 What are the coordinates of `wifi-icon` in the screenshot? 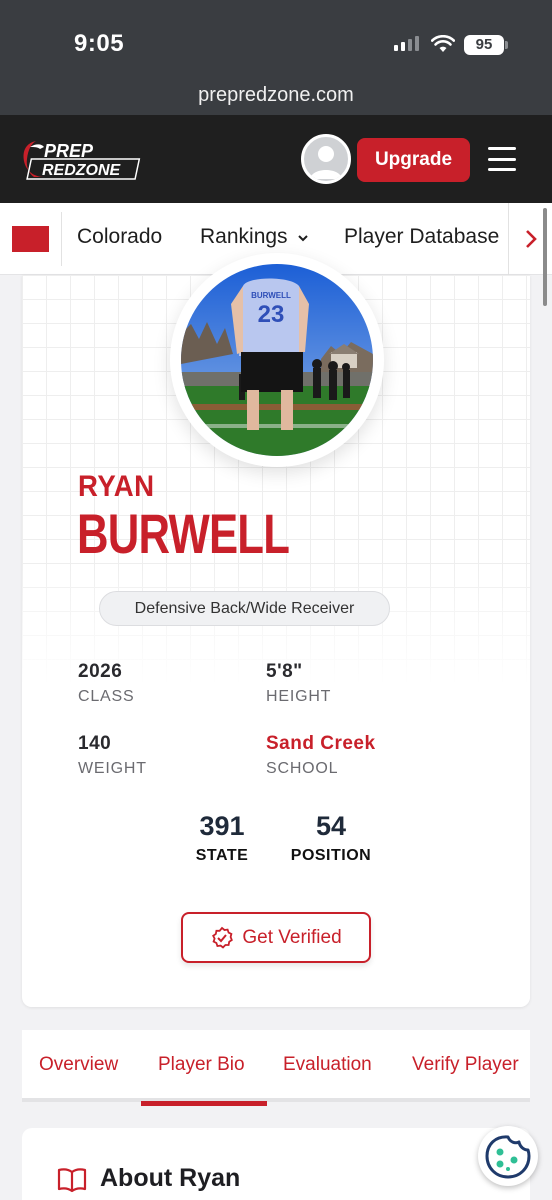 It's located at (443, 43).